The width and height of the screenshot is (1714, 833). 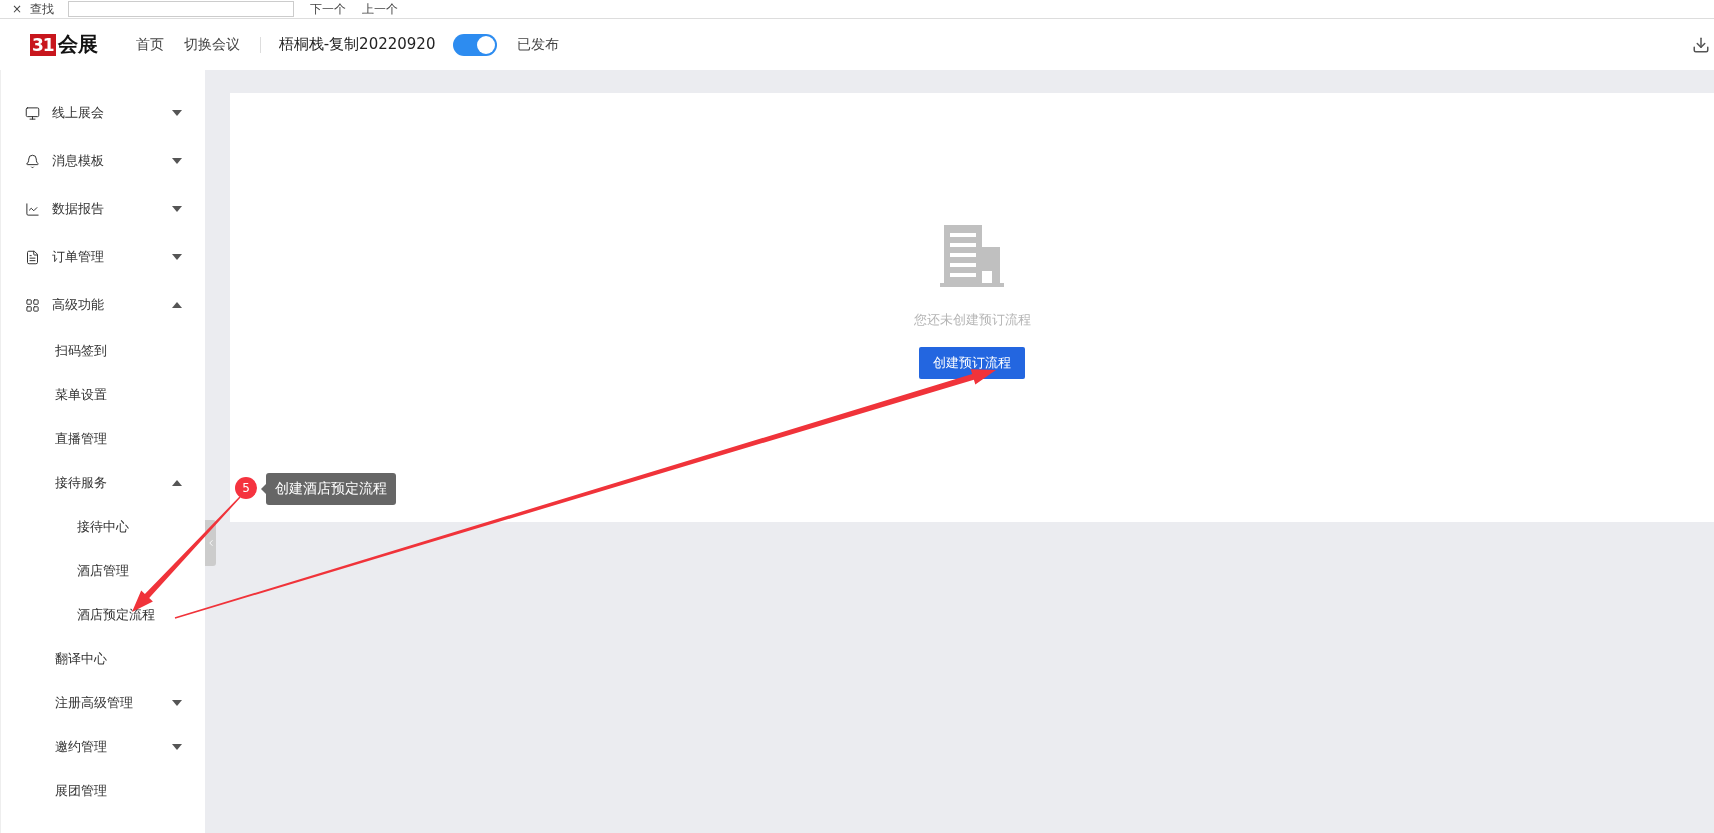 I want to click on sidebar-item: 扫码签到, so click(x=103, y=351).